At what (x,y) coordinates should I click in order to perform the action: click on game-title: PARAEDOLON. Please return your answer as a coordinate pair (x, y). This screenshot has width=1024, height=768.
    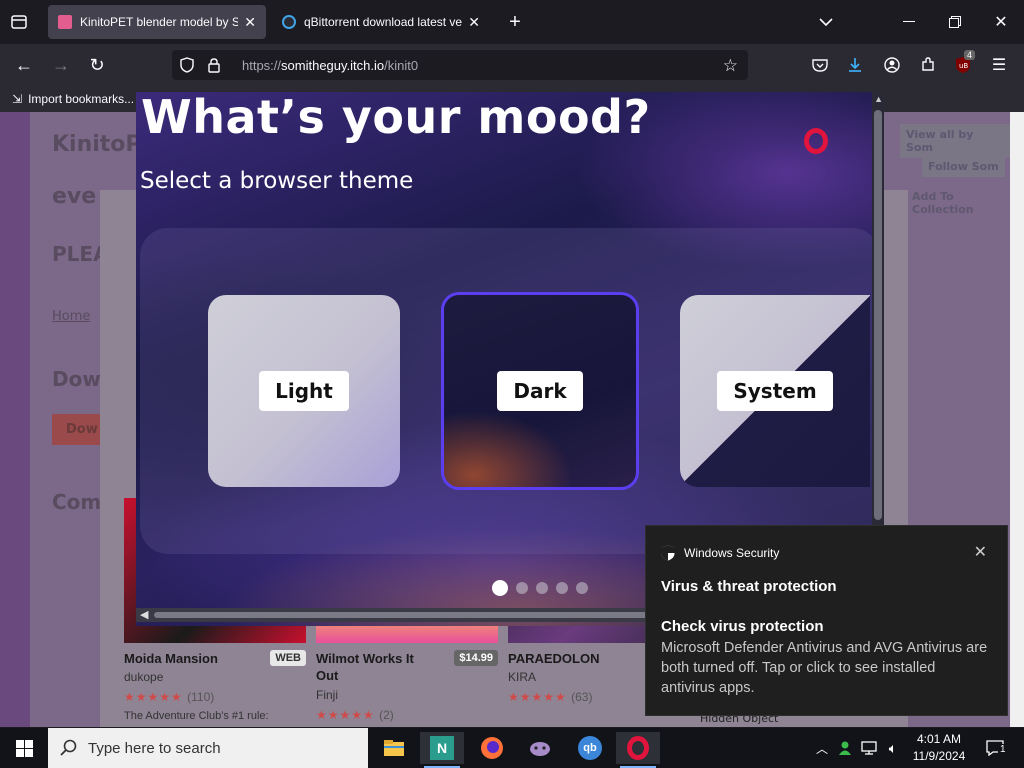
    Looking at the image, I should click on (564, 658).